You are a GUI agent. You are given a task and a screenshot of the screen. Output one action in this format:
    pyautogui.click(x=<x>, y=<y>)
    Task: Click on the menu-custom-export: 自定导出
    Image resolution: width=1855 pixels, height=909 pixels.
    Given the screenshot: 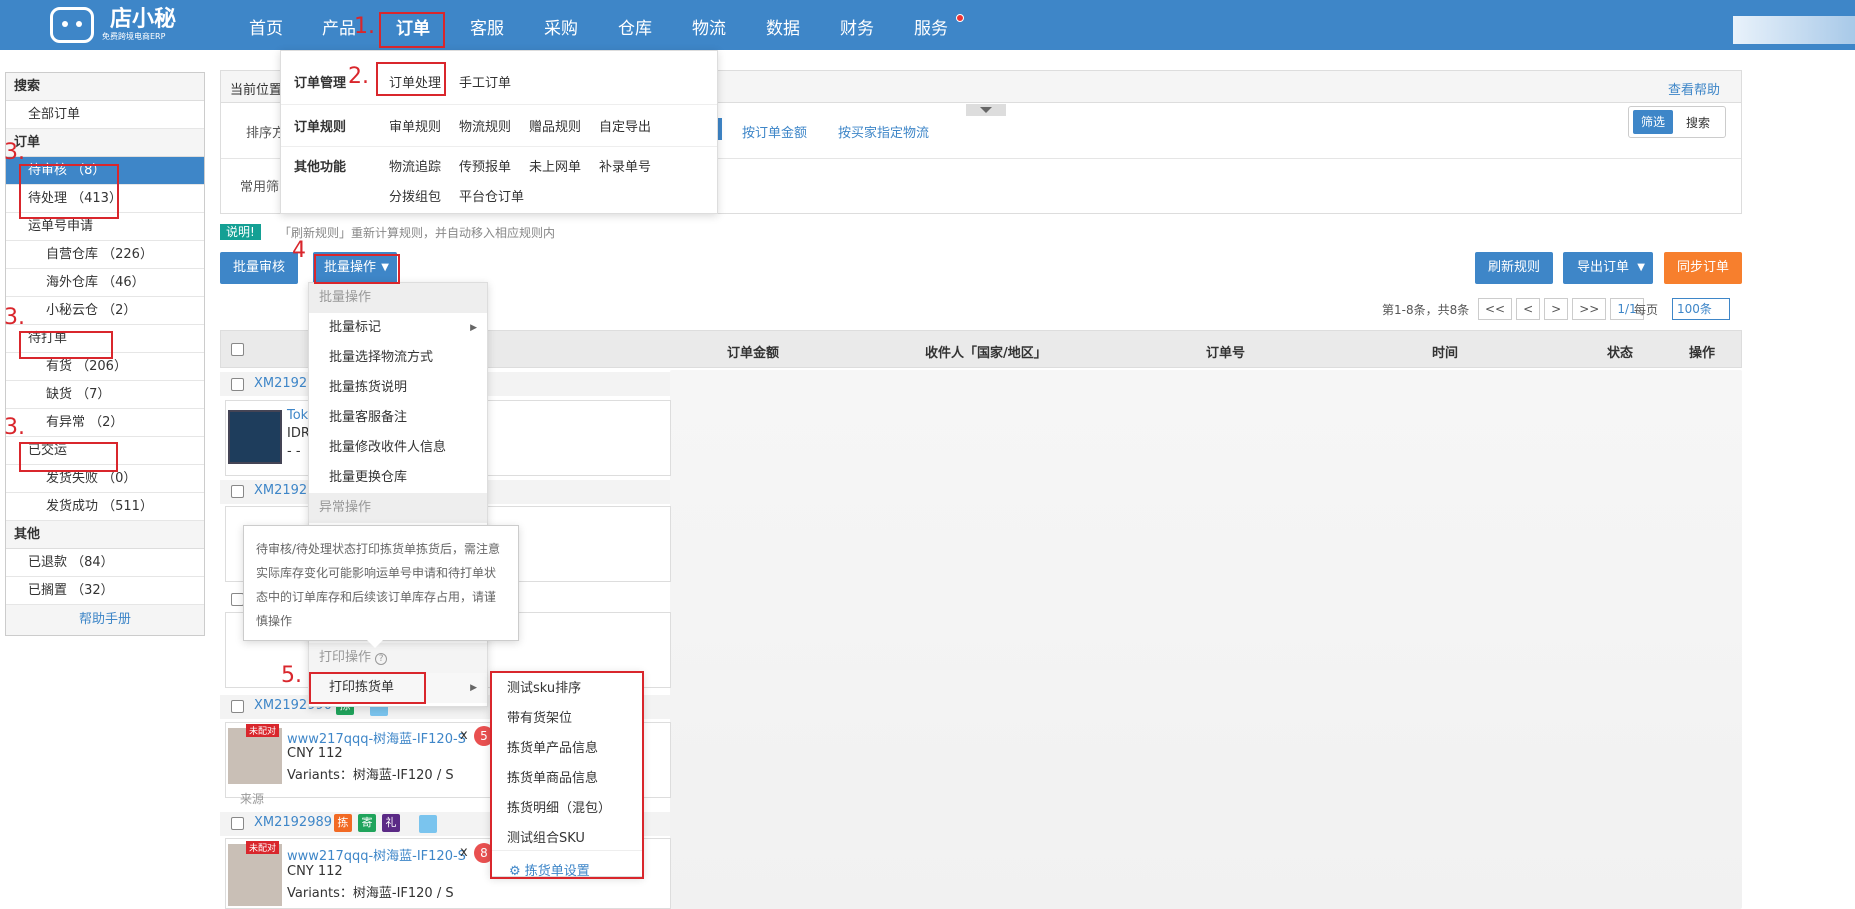 What is the action you would take?
    pyautogui.click(x=625, y=125)
    